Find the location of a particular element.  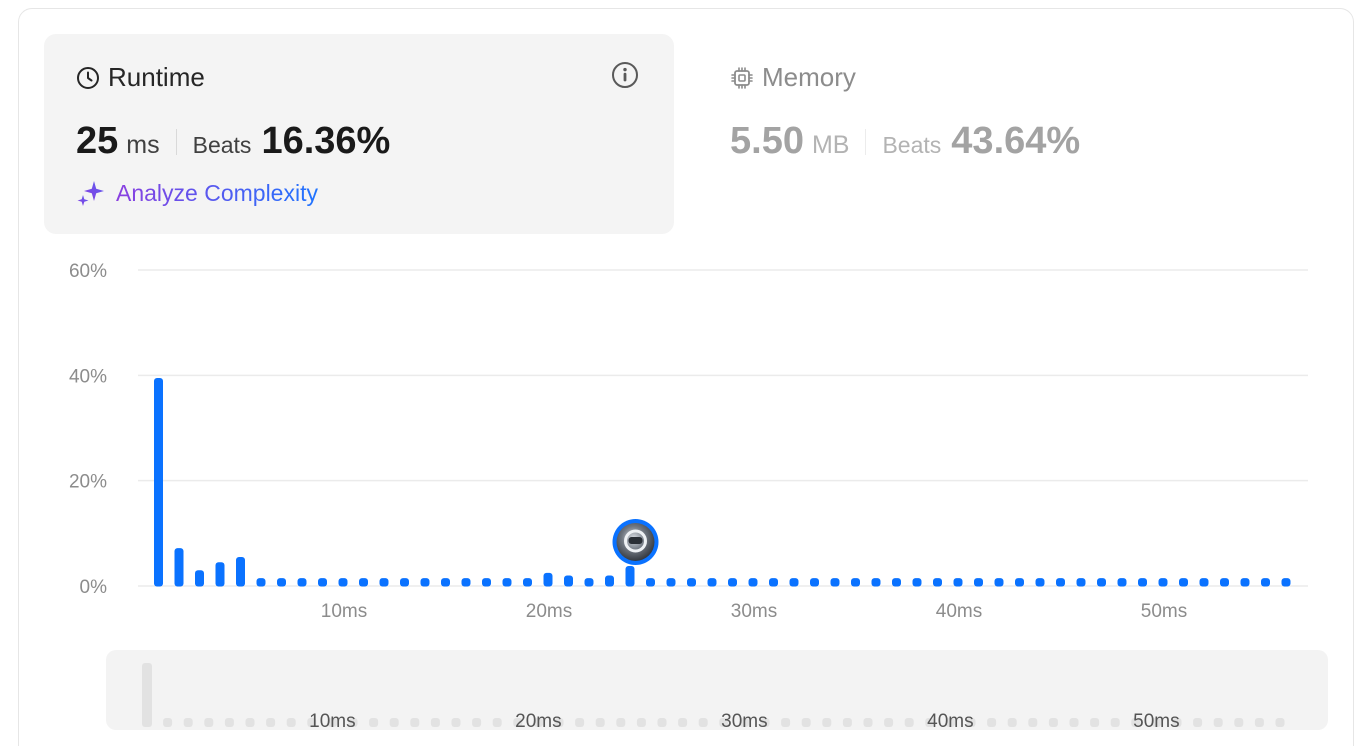

analyze-complexity-button: Analyze Complexity is located at coordinates (197, 193).